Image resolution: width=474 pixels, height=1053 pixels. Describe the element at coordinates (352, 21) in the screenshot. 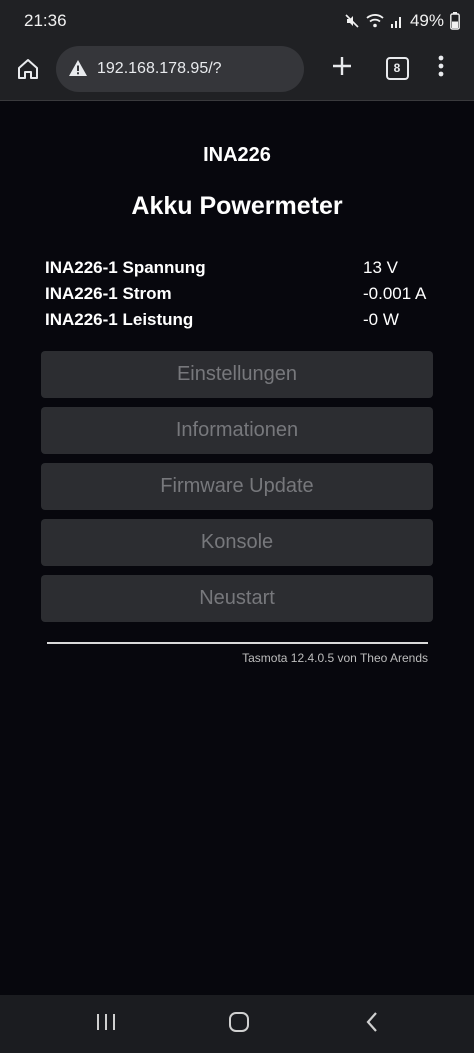

I see `mute-icon` at that location.